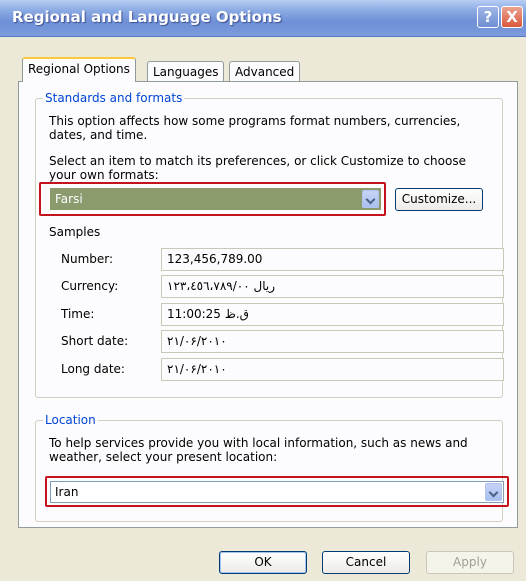 Image resolution: width=526 pixels, height=581 pixels. What do you see at coordinates (114, 98) in the screenshot?
I see `standards-legend: Standards and formats` at bounding box center [114, 98].